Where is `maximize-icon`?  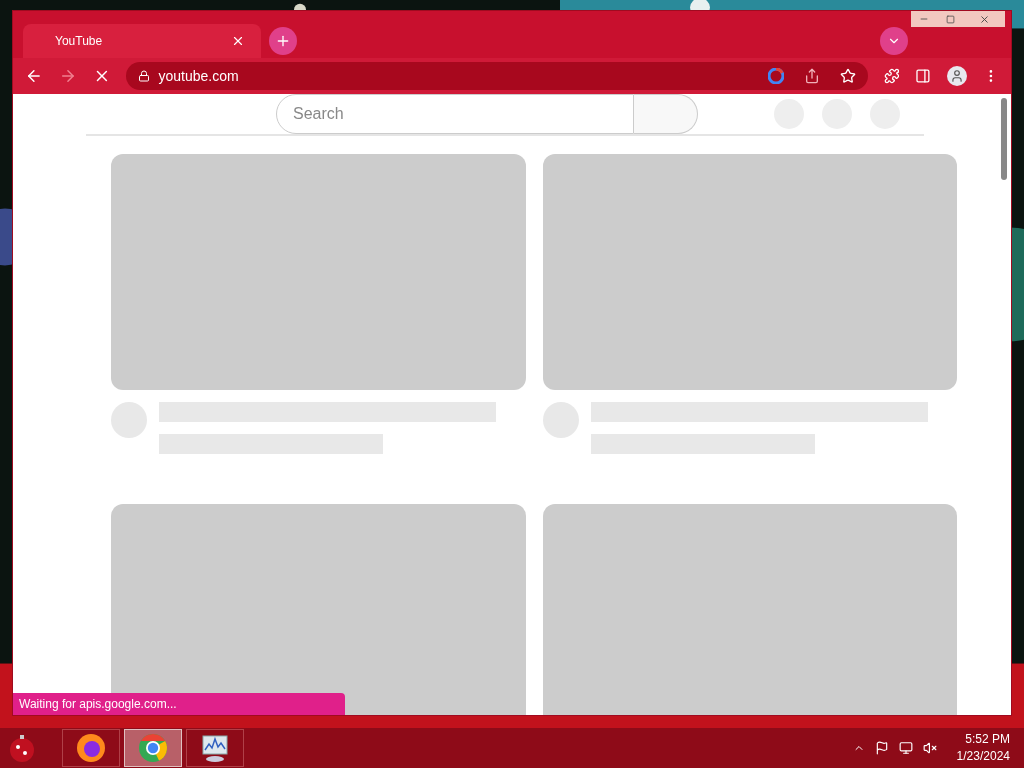 maximize-icon is located at coordinates (950, 19).